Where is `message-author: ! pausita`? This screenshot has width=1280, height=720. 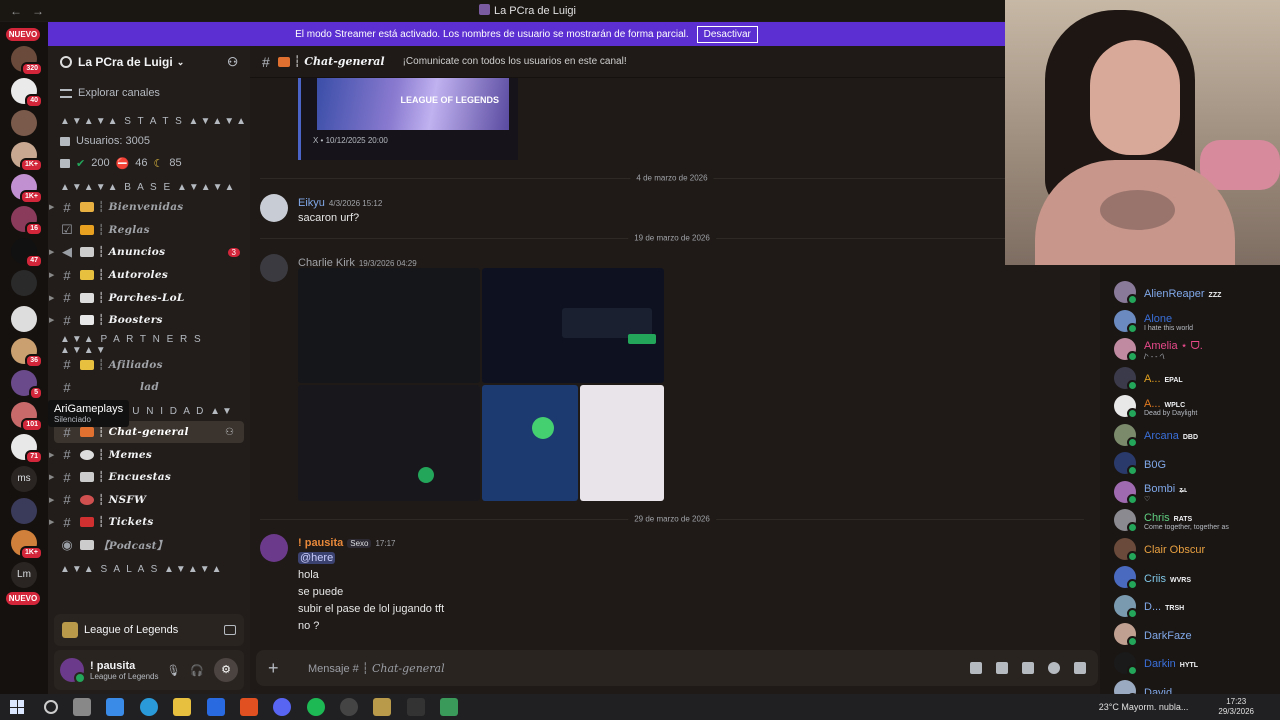 message-author: ! pausita is located at coordinates (320, 543).